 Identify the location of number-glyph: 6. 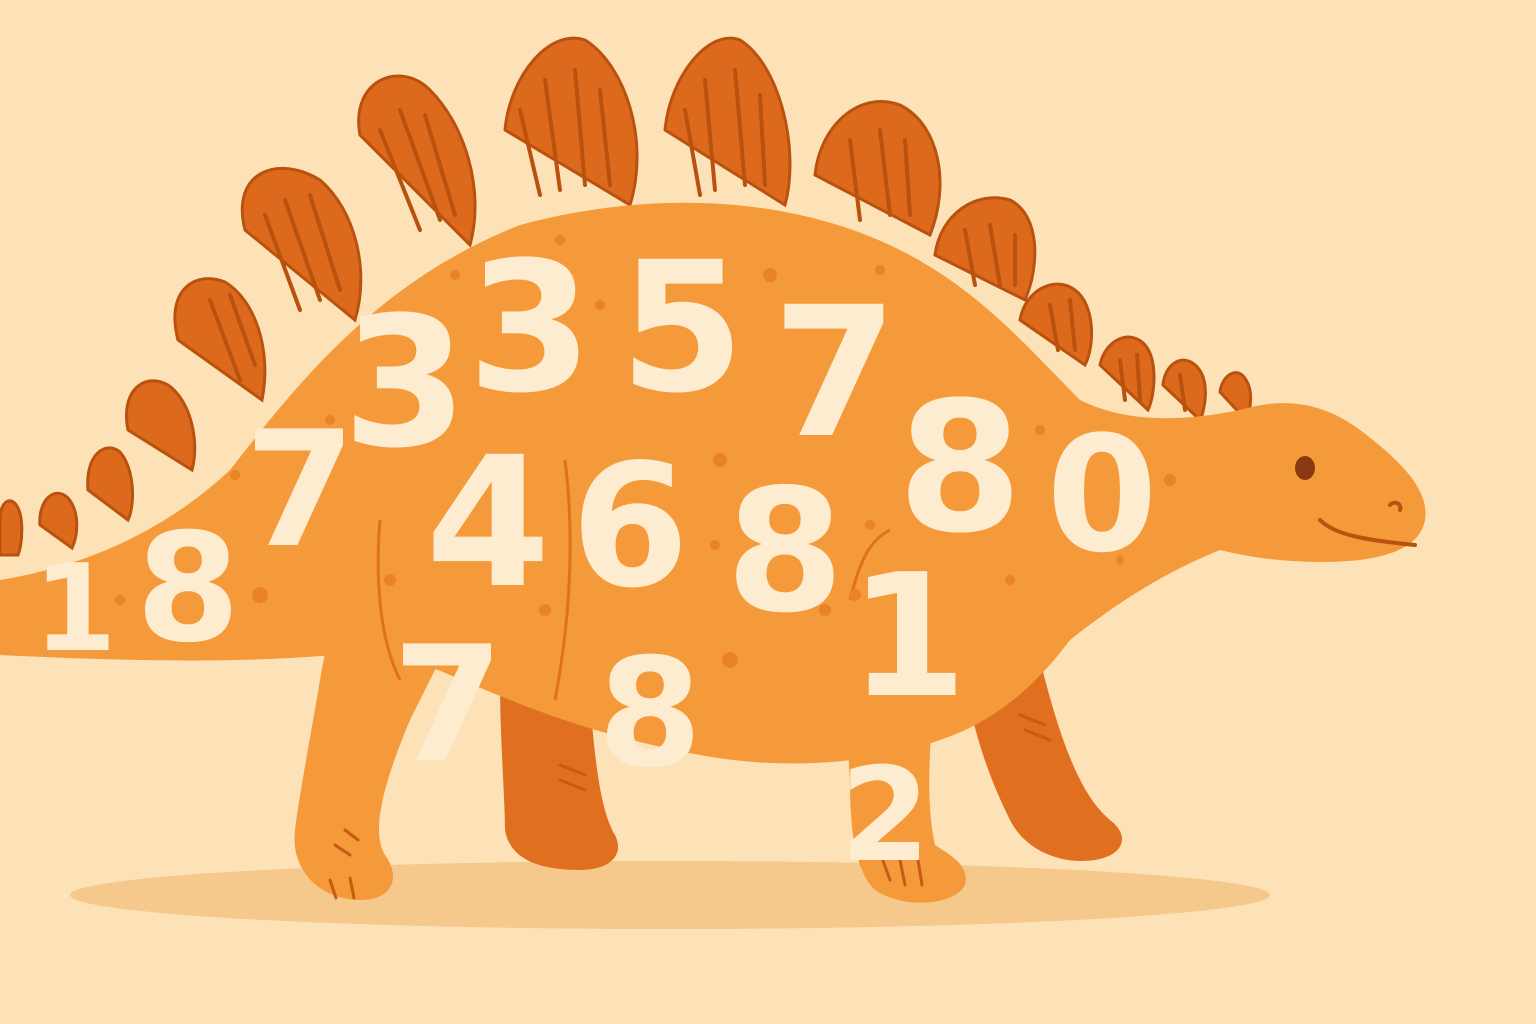
(630, 527).